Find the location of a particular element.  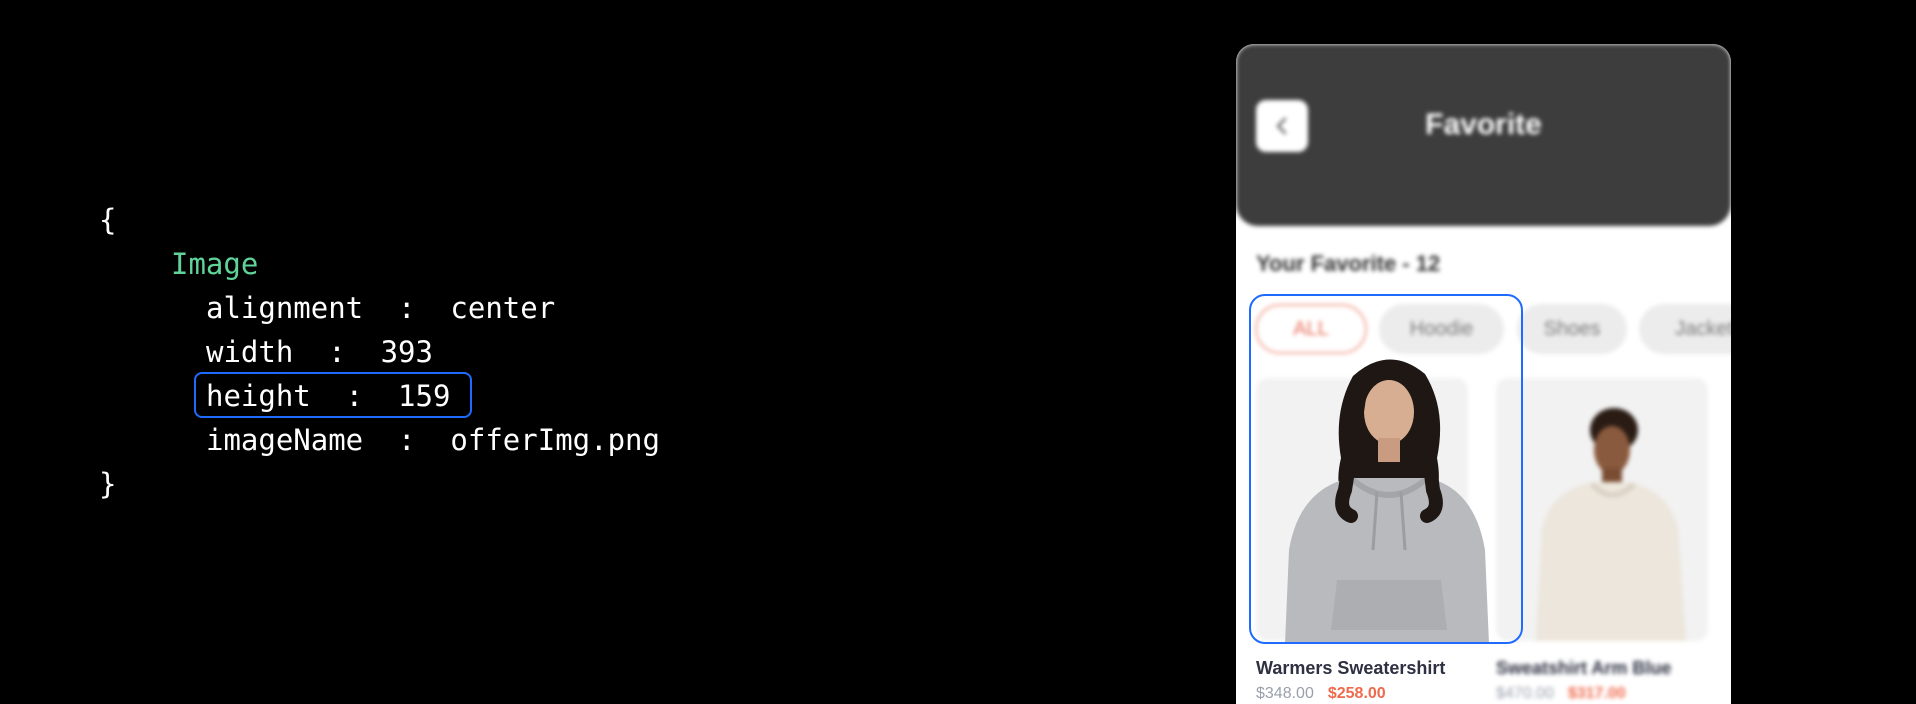

product-card-bg is located at coordinates (1602, 509).